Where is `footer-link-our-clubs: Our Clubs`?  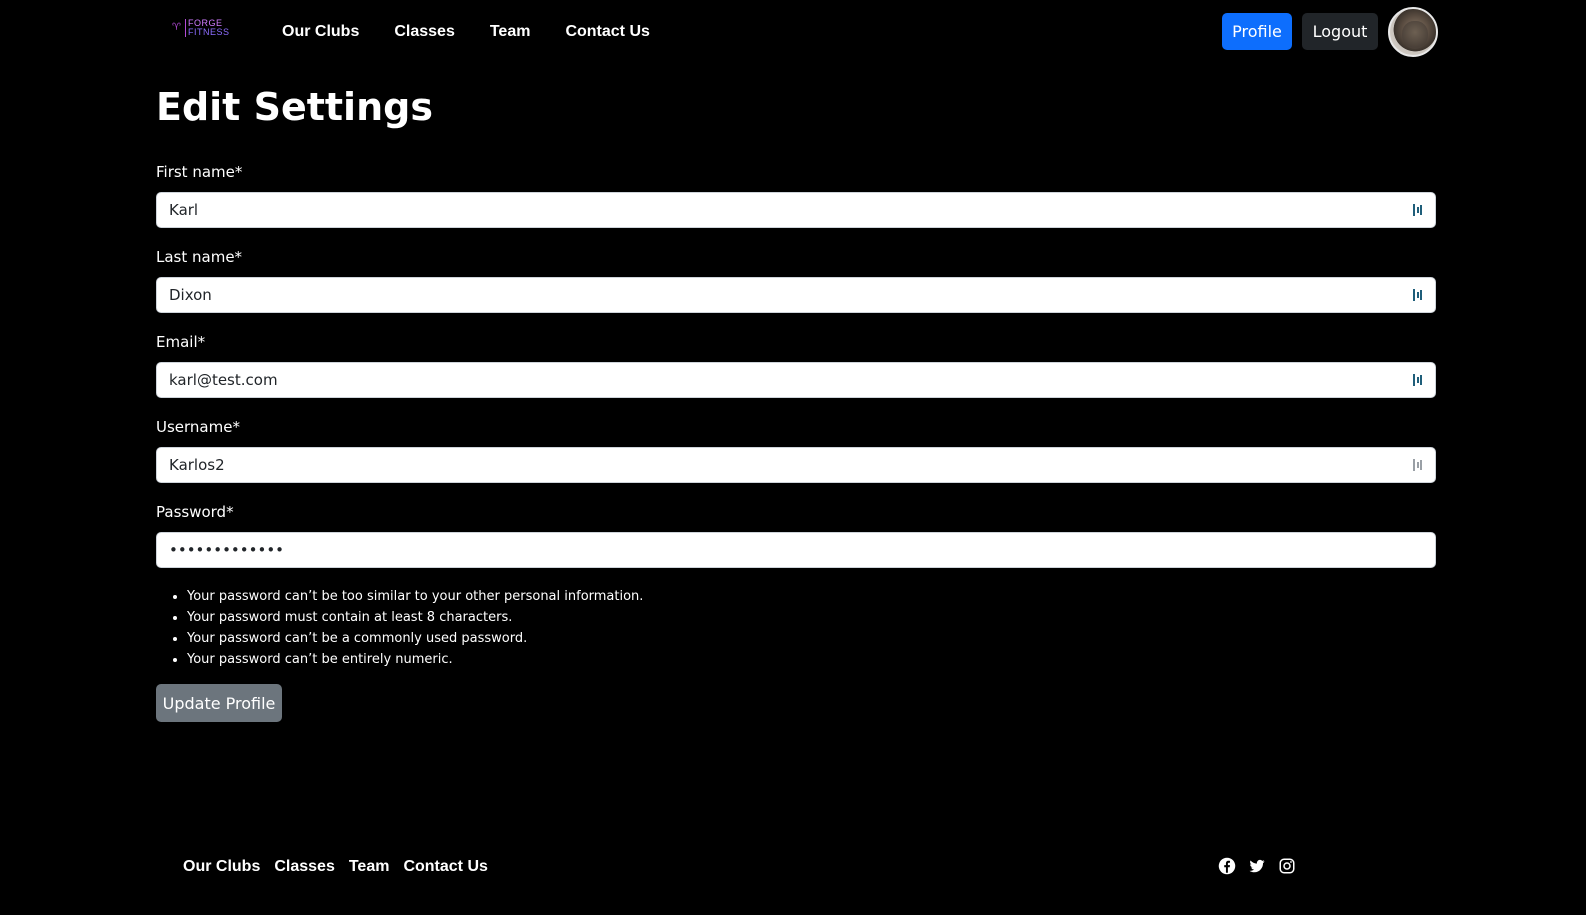
footer-link-our-clubs: Our Clubs is located at coordinates (221, 867).